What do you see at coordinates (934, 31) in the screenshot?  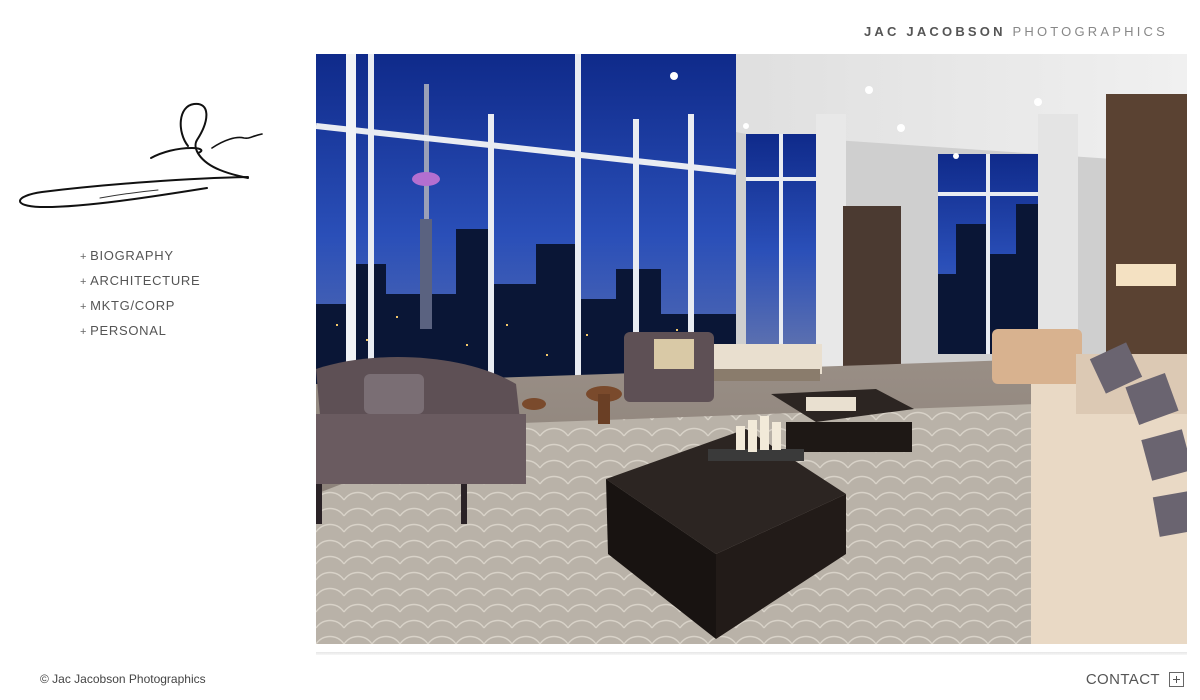 I see `site-title-name: JAC JACOBSON` at bounding box center [934, 31].